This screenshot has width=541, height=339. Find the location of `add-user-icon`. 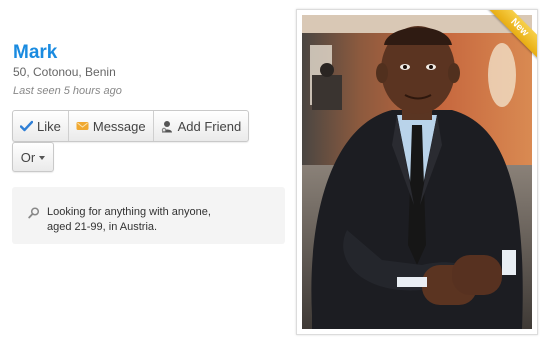

add-user-icon is located at coordinates (167, 126).